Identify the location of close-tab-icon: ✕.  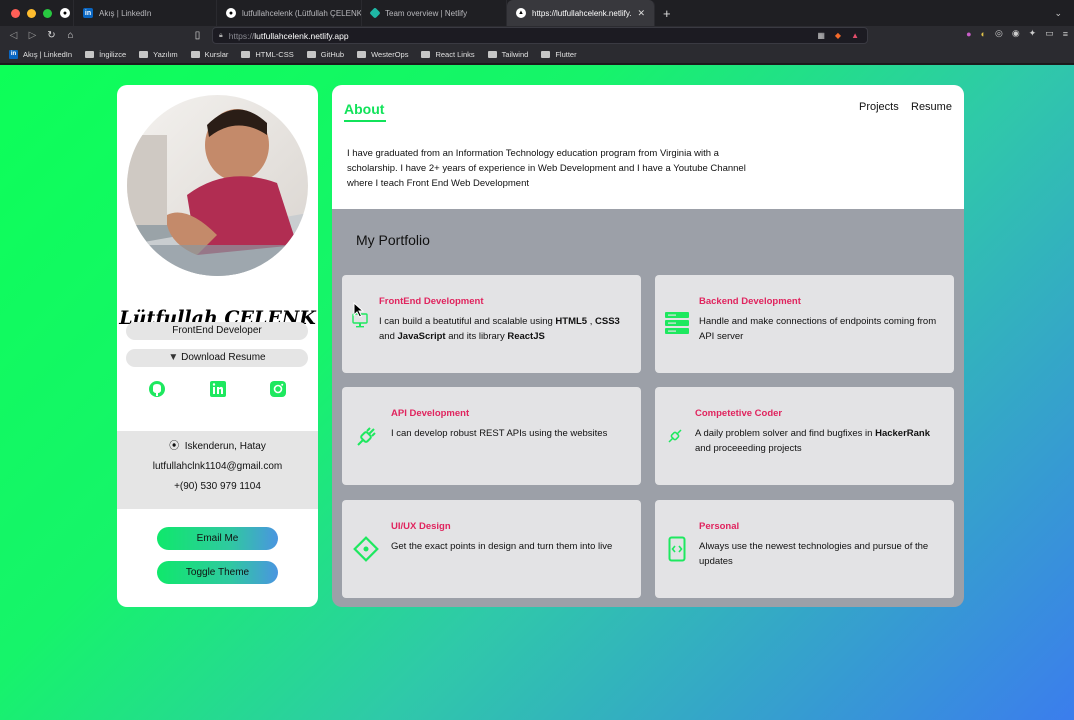
(641, 13).